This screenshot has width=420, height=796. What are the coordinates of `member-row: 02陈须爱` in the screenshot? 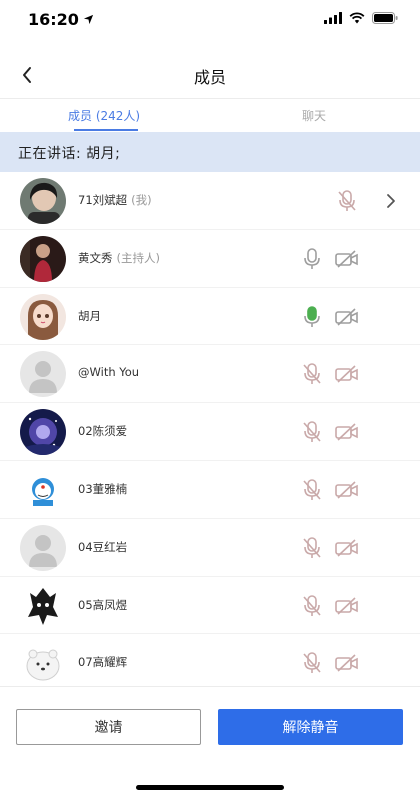 It's located at (210, 432).